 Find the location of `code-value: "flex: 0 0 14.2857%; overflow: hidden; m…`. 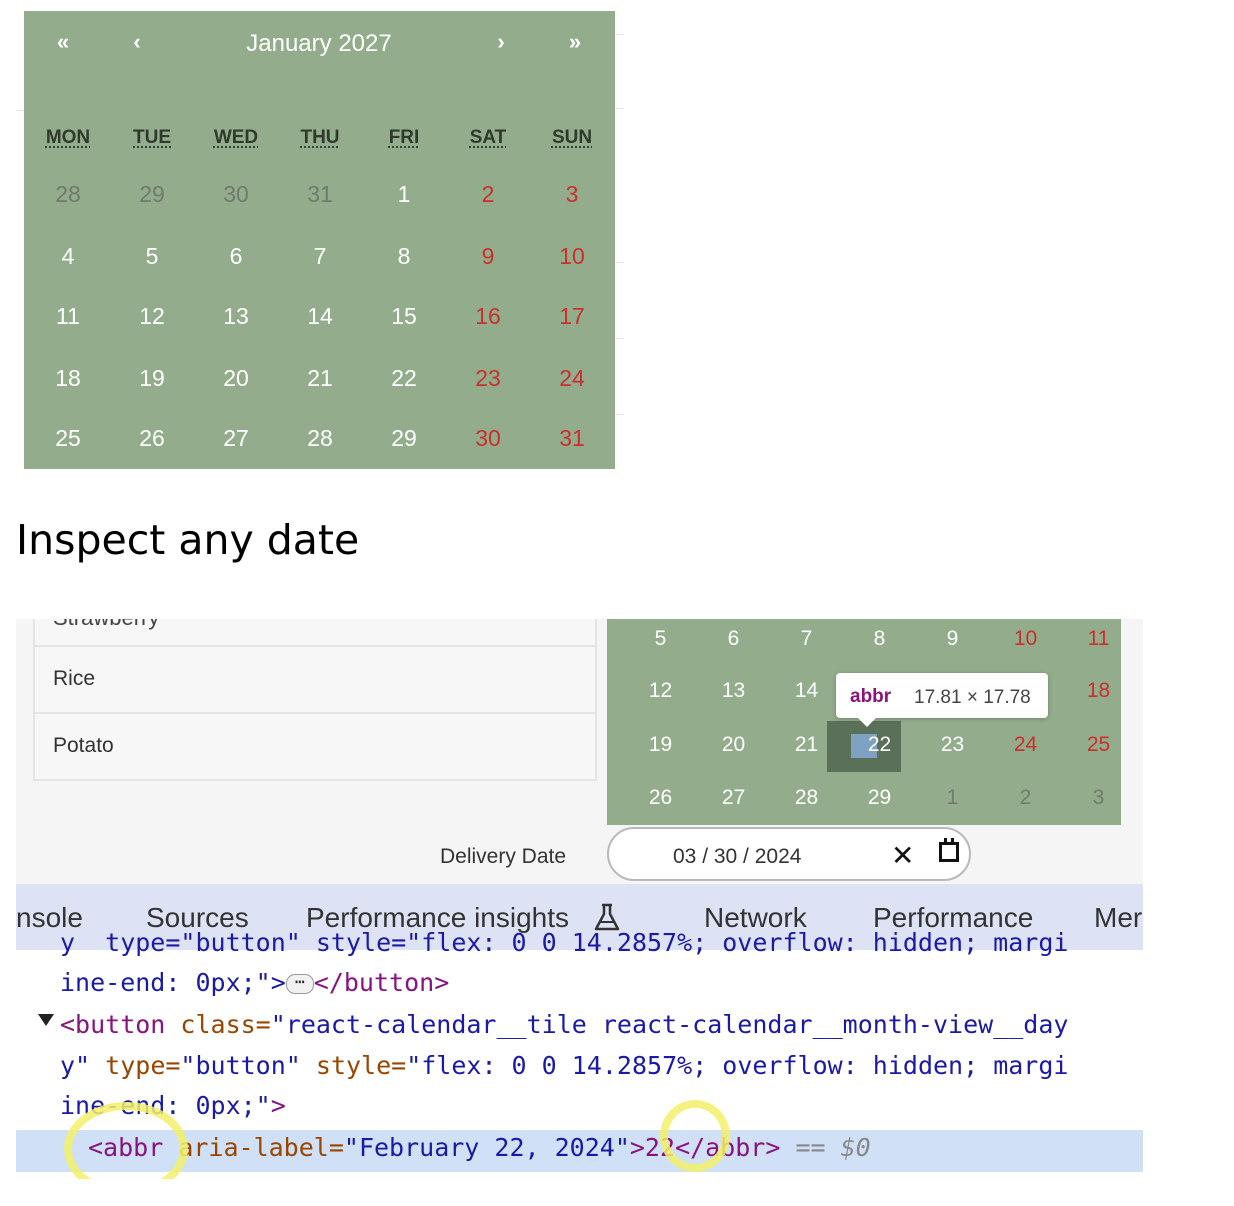

code-value: "flex: 0 0 14.2857%; overflow: hidden; m… is located at coordinates (737, 1065).